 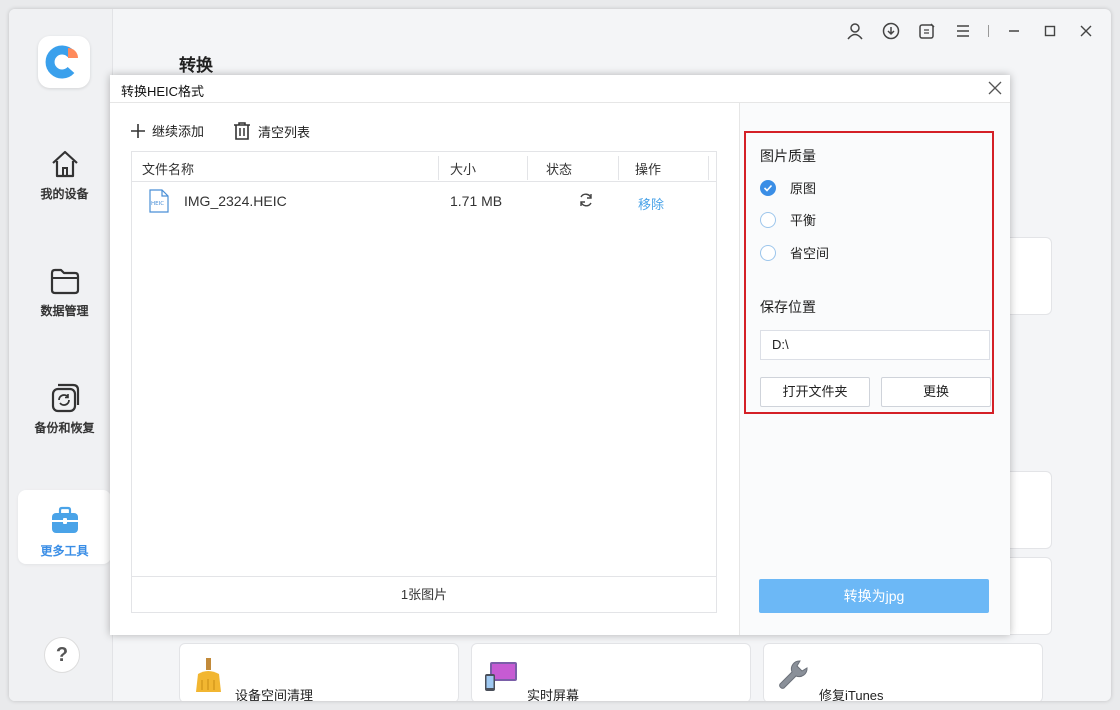 What do you see at coordinates (855, 31) in the screenshot?
I see `user-icon` at bounding box center [855, 31].